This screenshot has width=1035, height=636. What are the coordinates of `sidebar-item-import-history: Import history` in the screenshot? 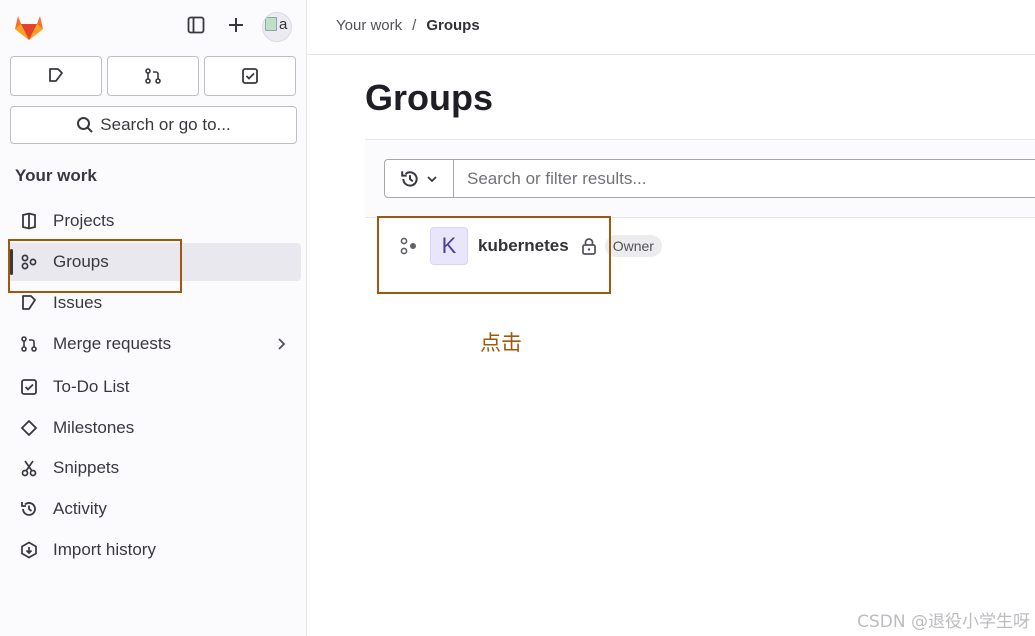 It's located at (154, 550).